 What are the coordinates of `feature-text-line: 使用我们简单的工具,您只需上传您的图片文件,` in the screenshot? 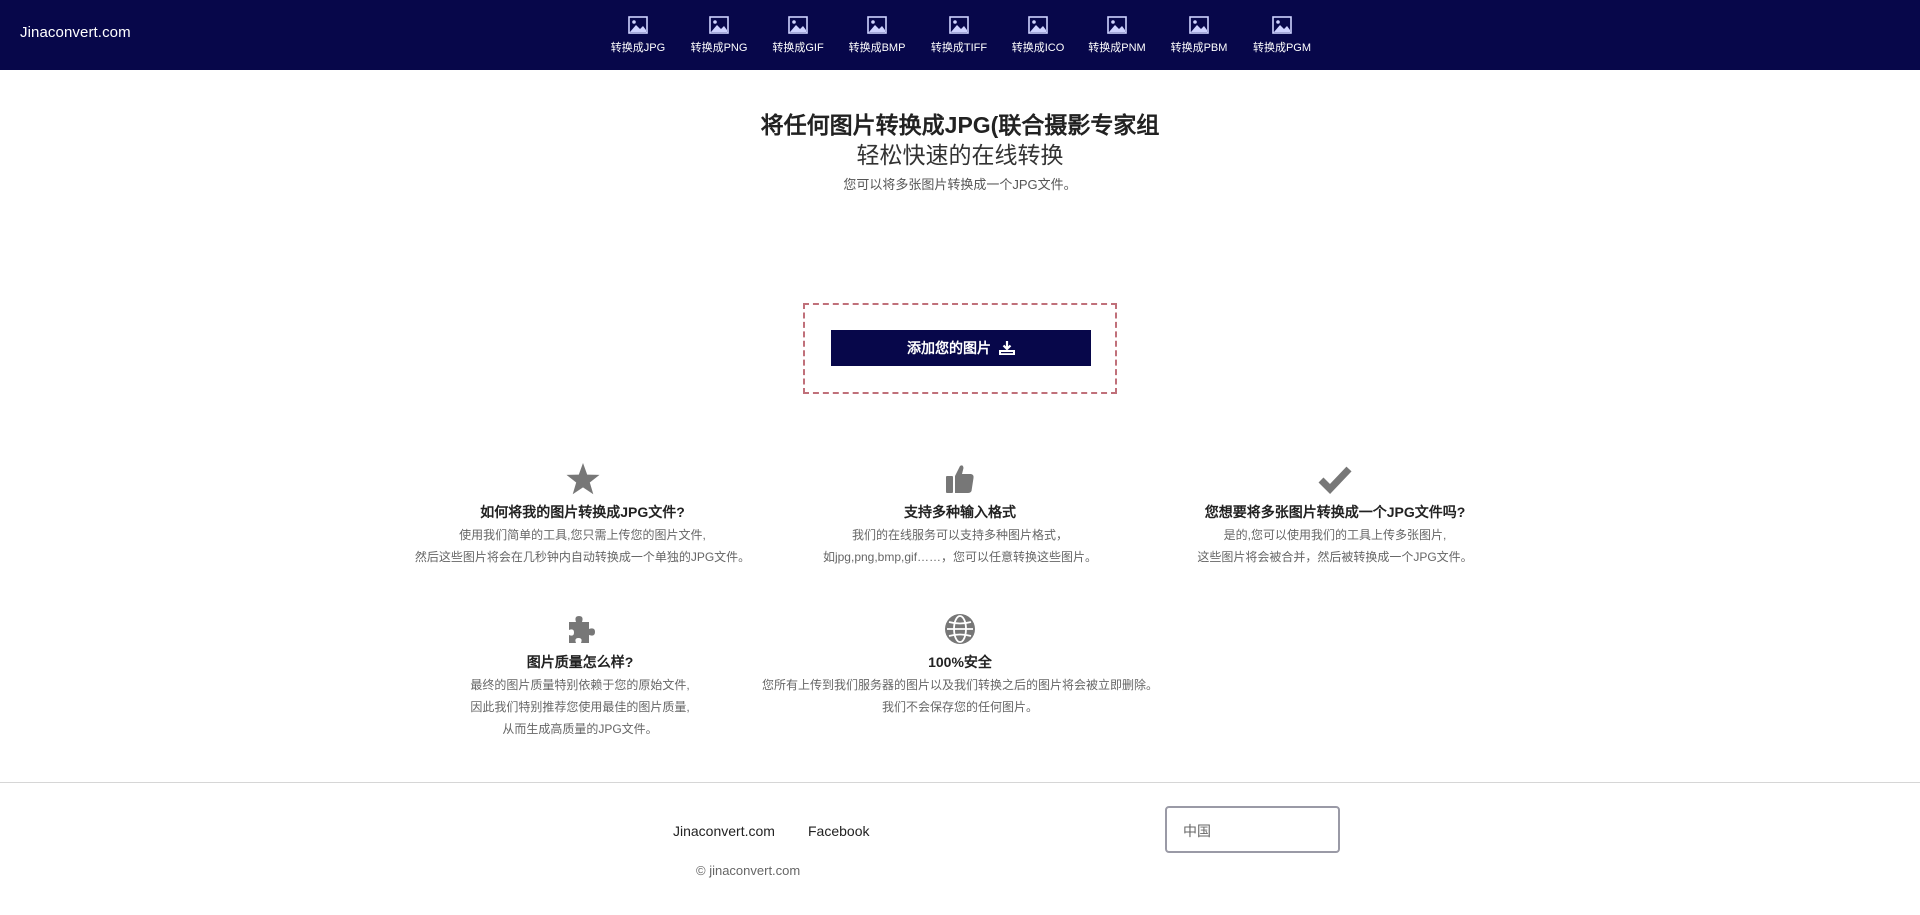 It's located at (582, 535).